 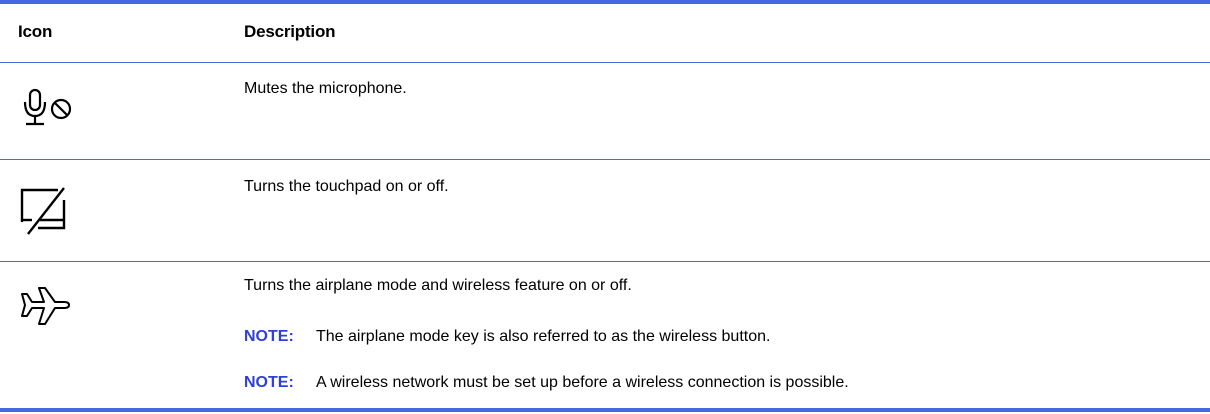 I want to click on touchpad-off-icon, so click(x=43, y=211).